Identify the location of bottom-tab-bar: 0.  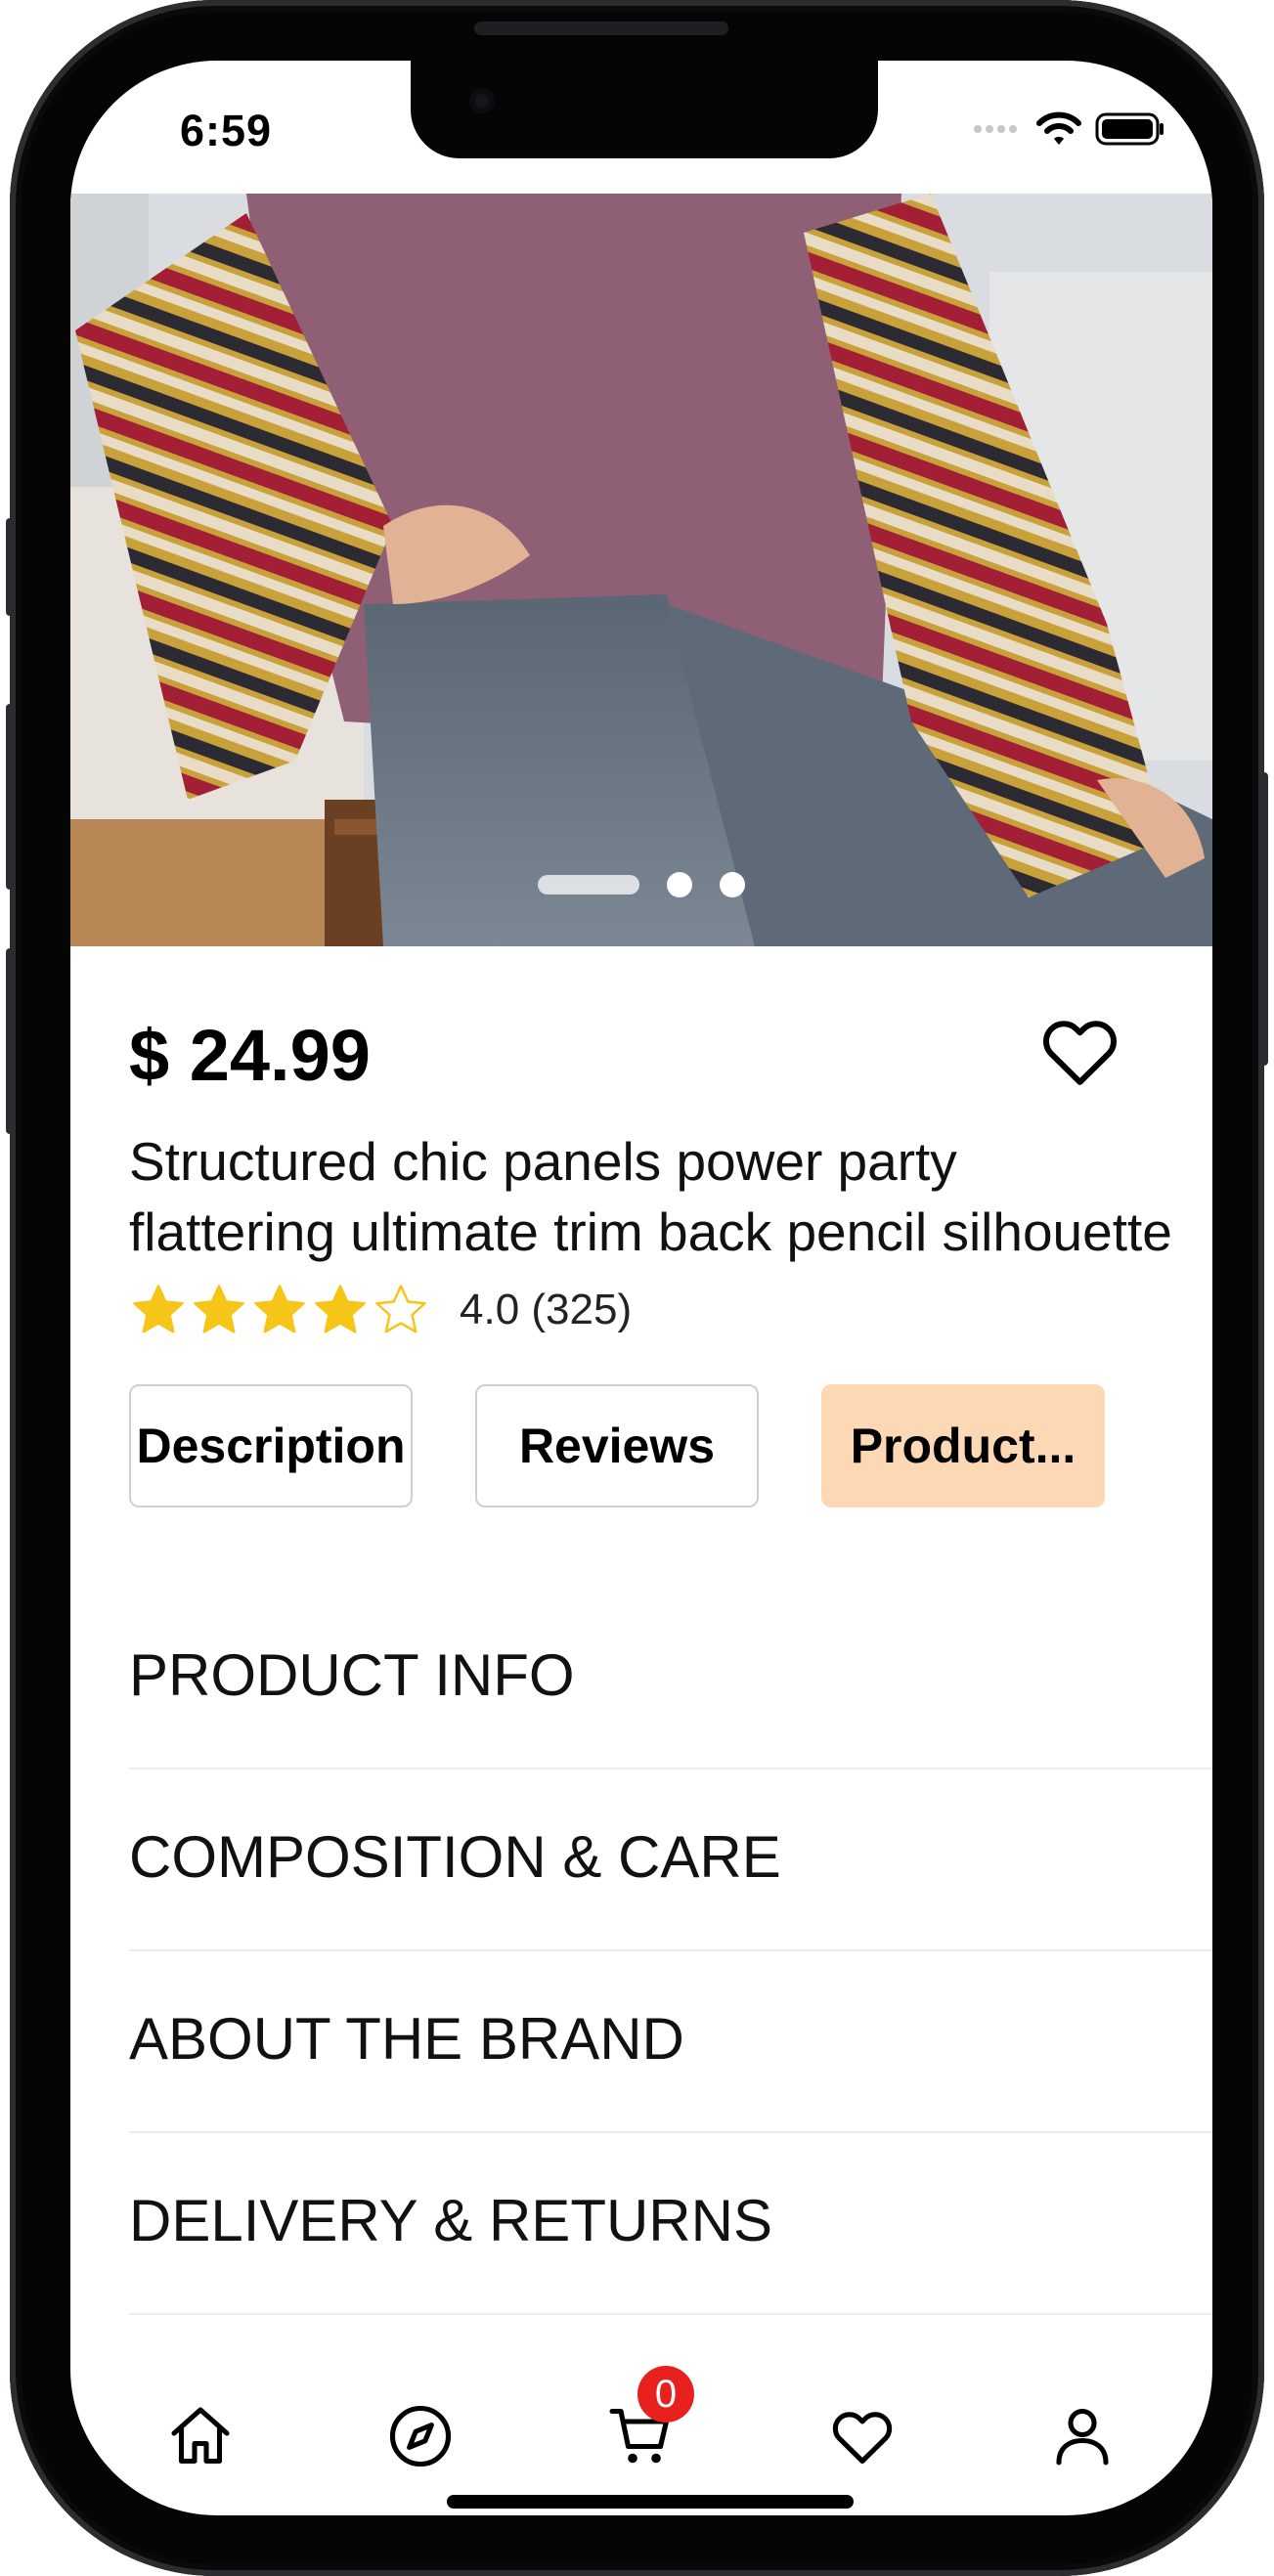
(641, 2421).